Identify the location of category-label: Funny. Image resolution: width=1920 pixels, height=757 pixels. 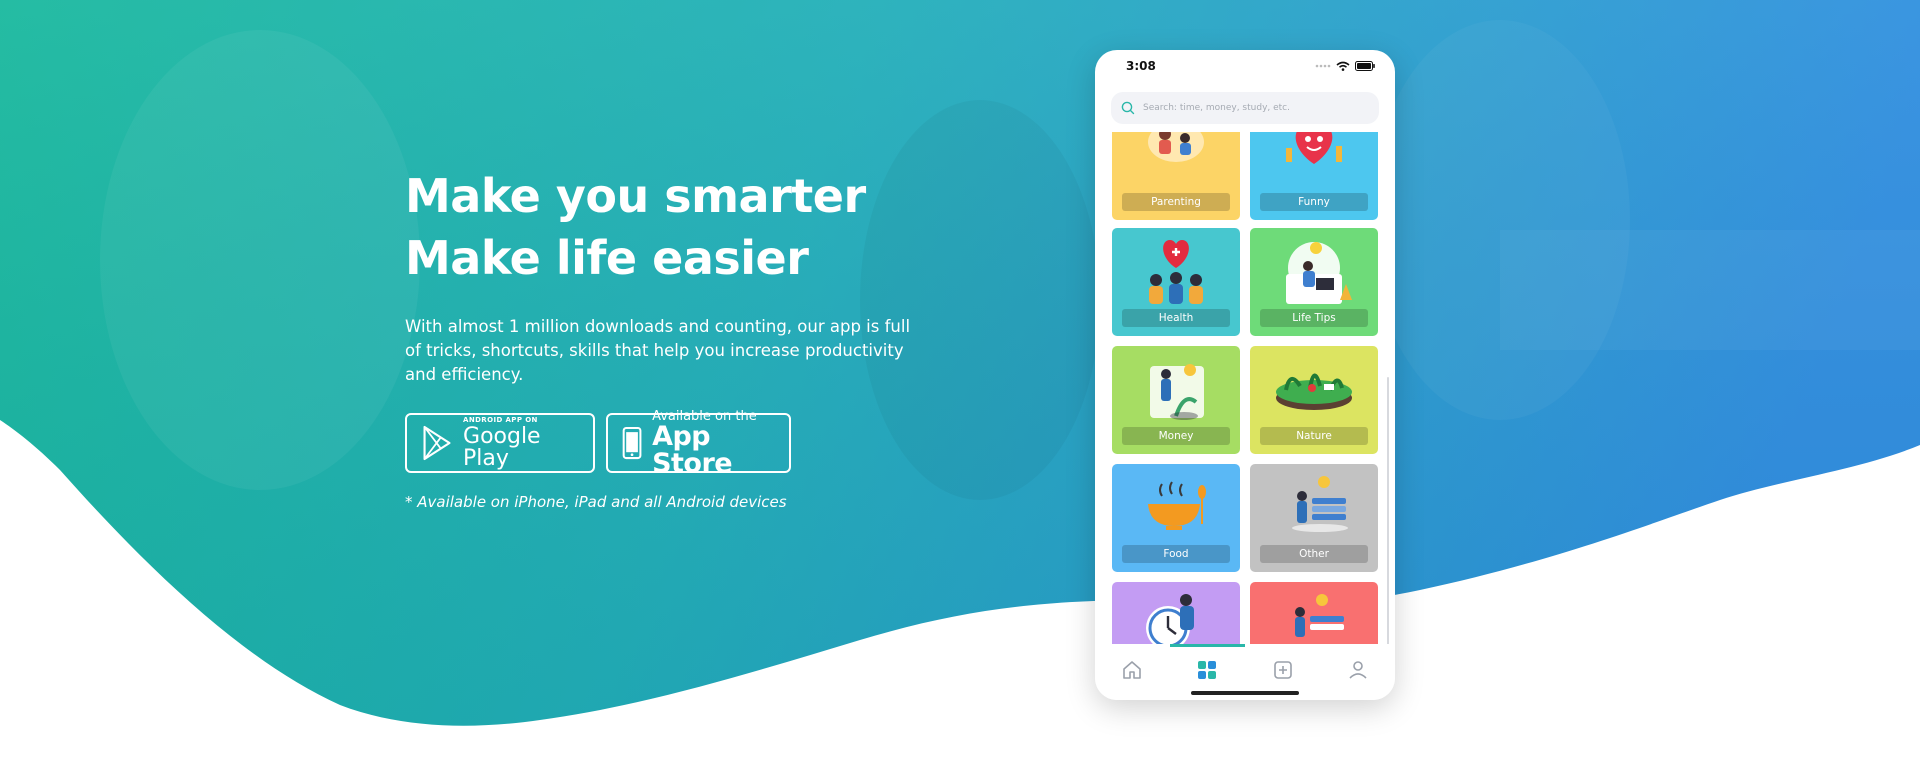
(1314, 202).